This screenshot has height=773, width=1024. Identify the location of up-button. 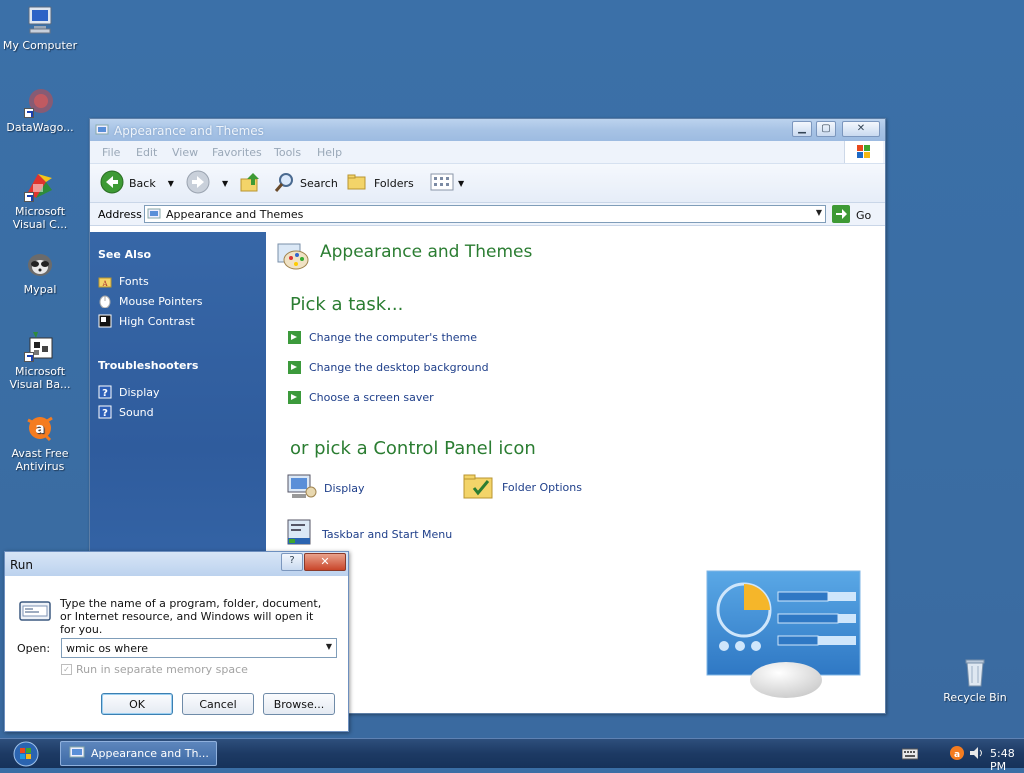
(250, 183).